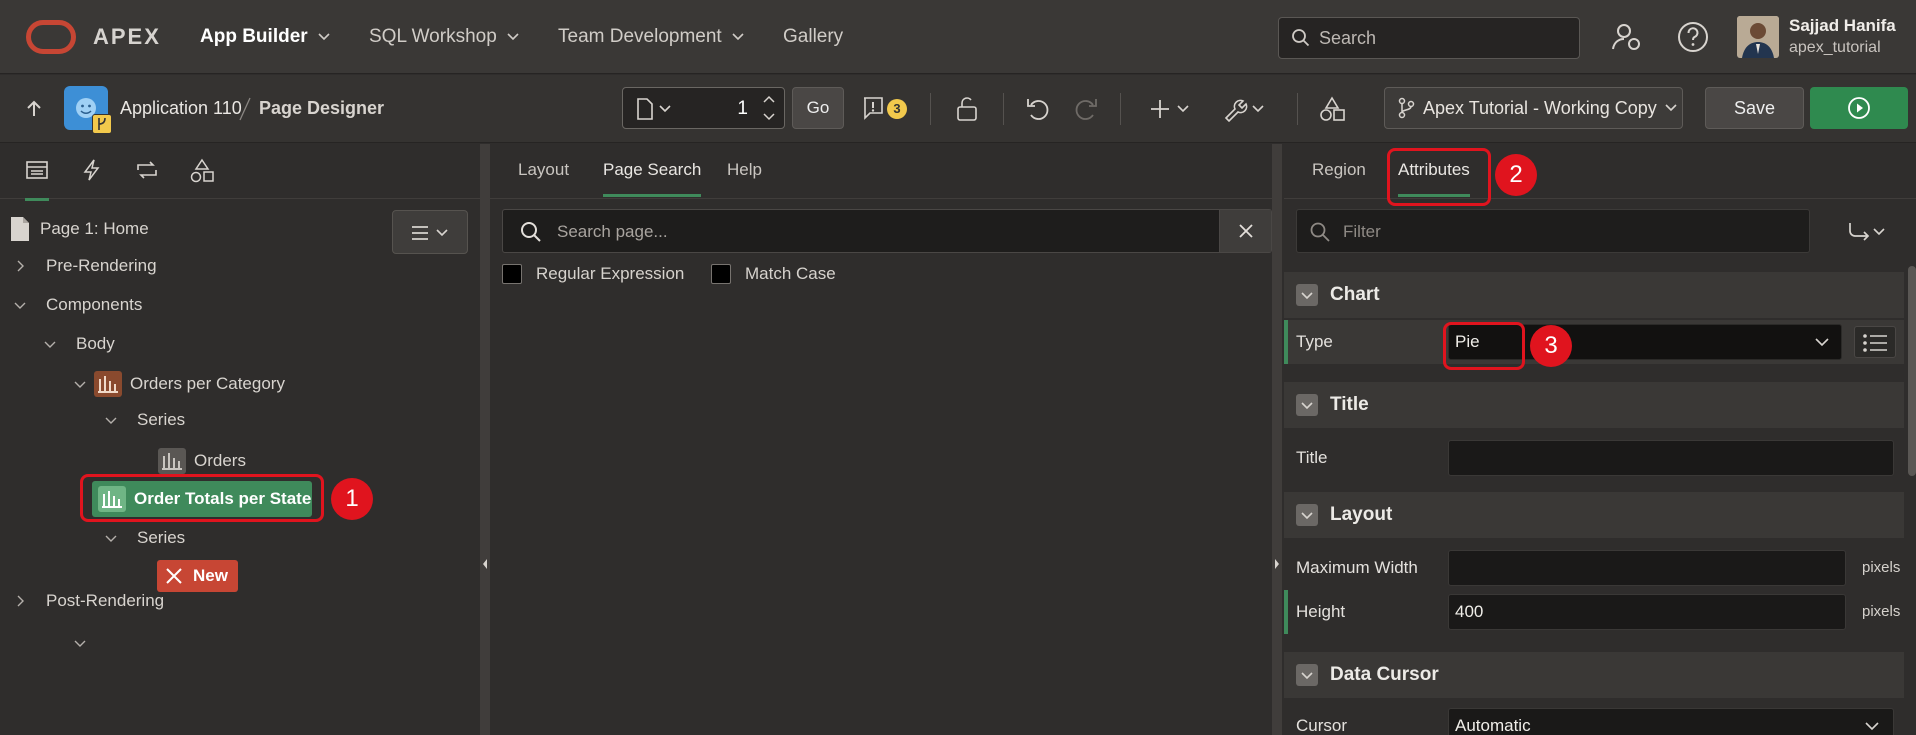 The image size is (1916, 735). I want to click on tree-body: Body, so click(79, 344).